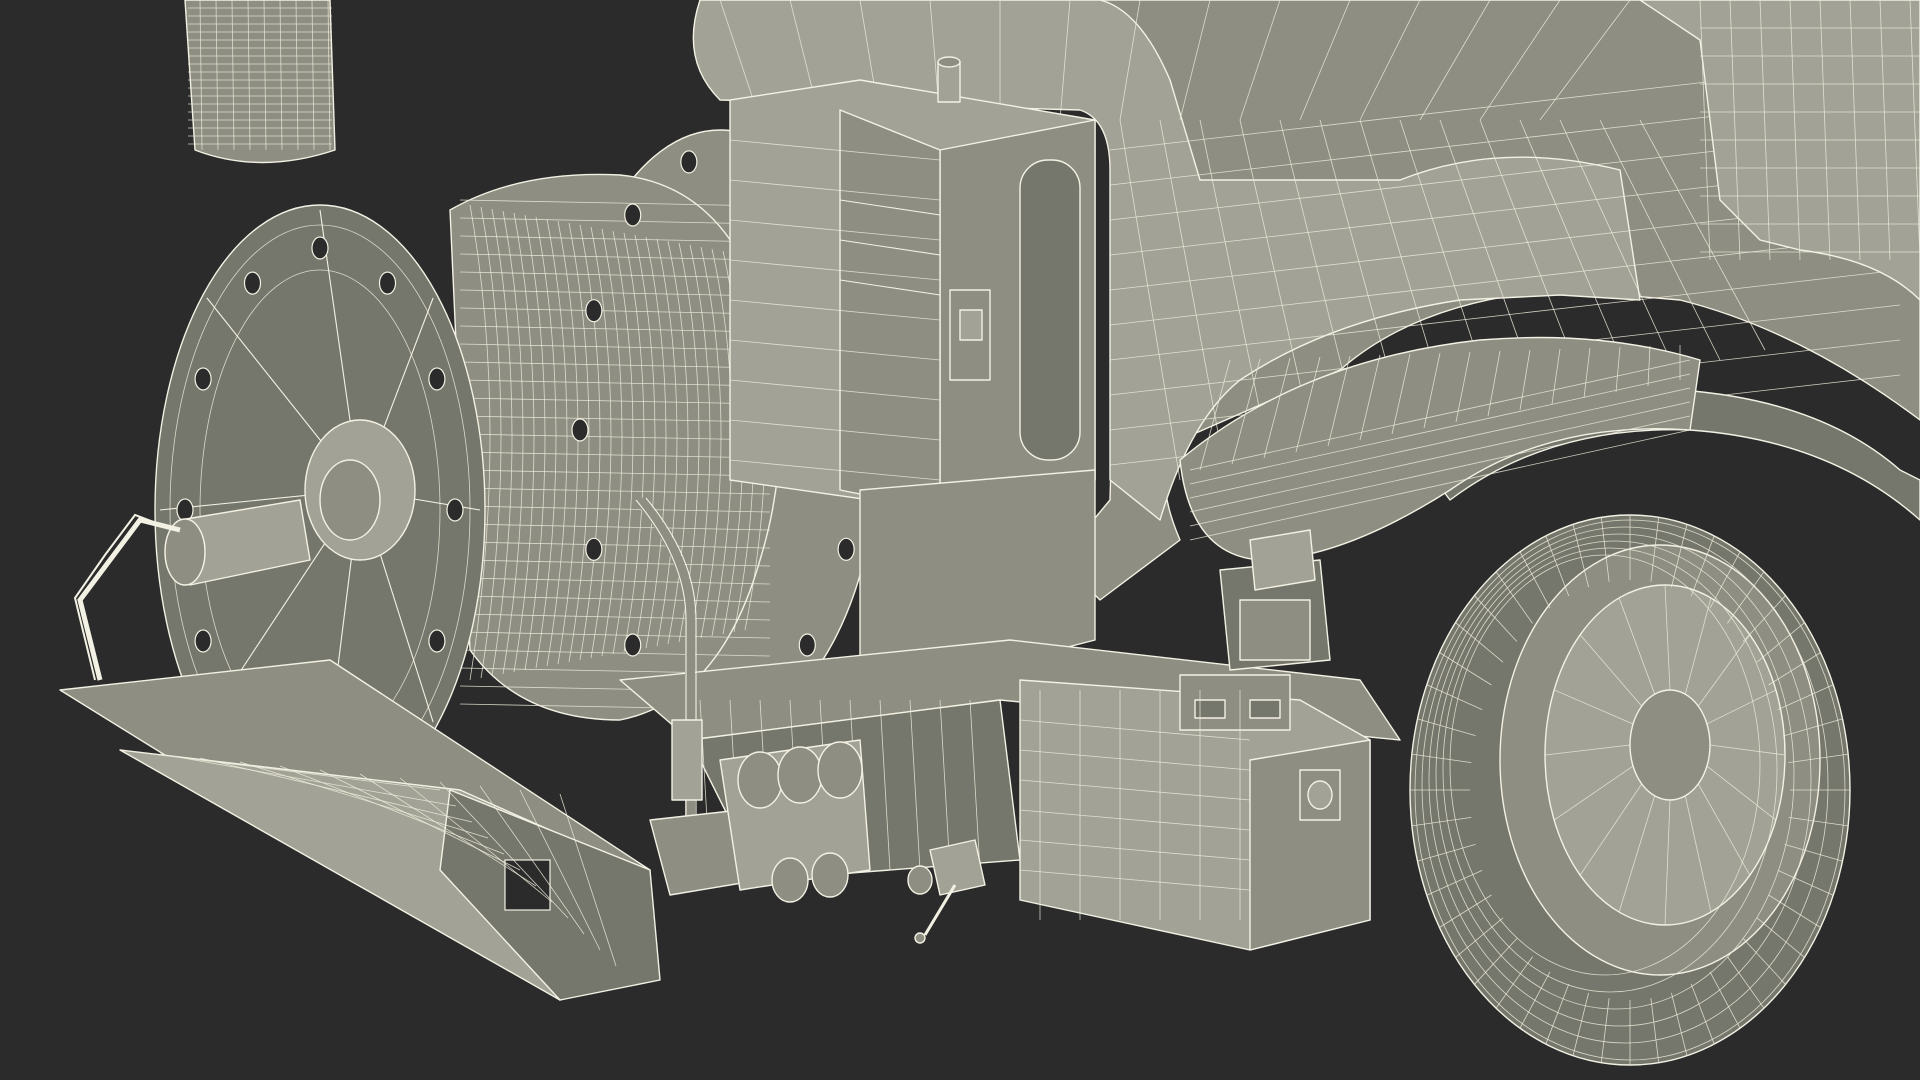 The image size is (1920, 1080). I want to click on wheel, so click(1630, 790).